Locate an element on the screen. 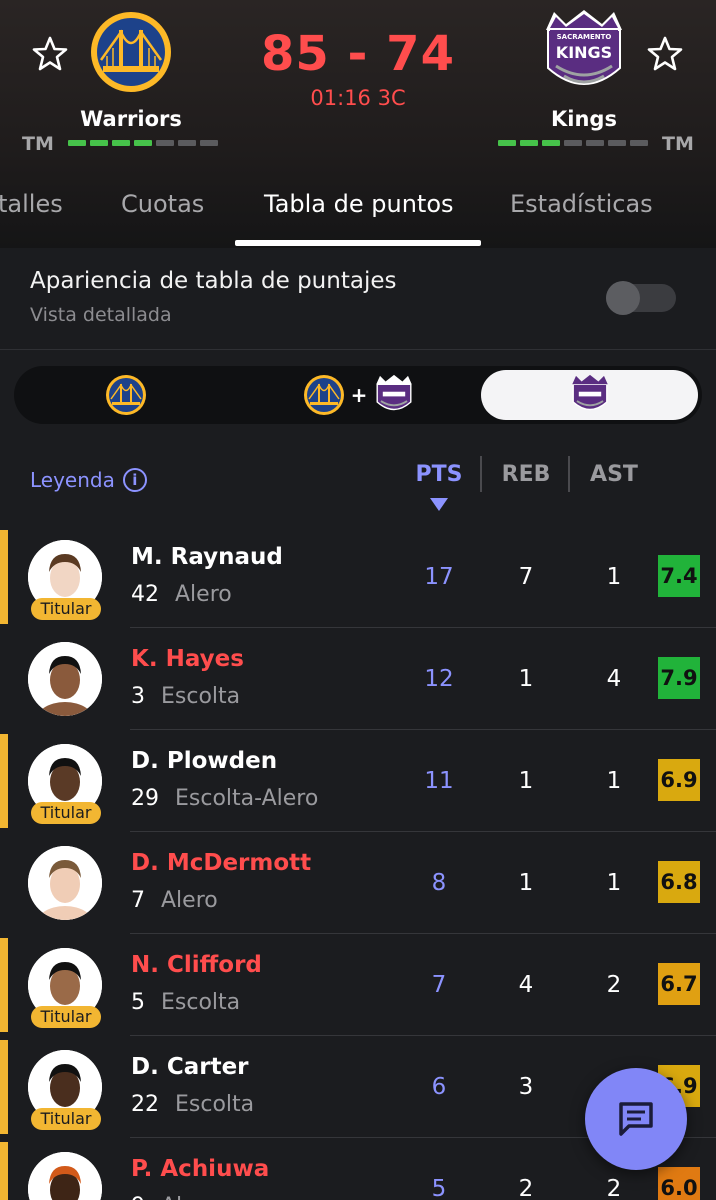  tab-scoreboard: Tabla de puntos is located at coordinates (359, 204).